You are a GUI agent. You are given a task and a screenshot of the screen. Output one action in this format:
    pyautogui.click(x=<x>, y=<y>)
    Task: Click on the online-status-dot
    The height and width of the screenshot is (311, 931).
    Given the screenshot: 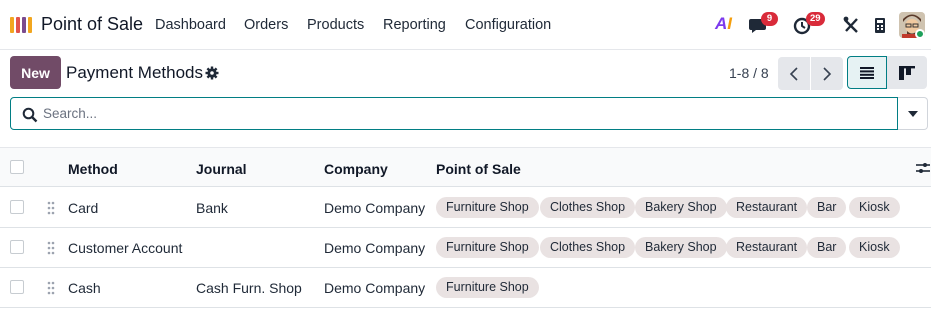 What is the action you would take?
    pyautogui.click(x=920, y=34)
    